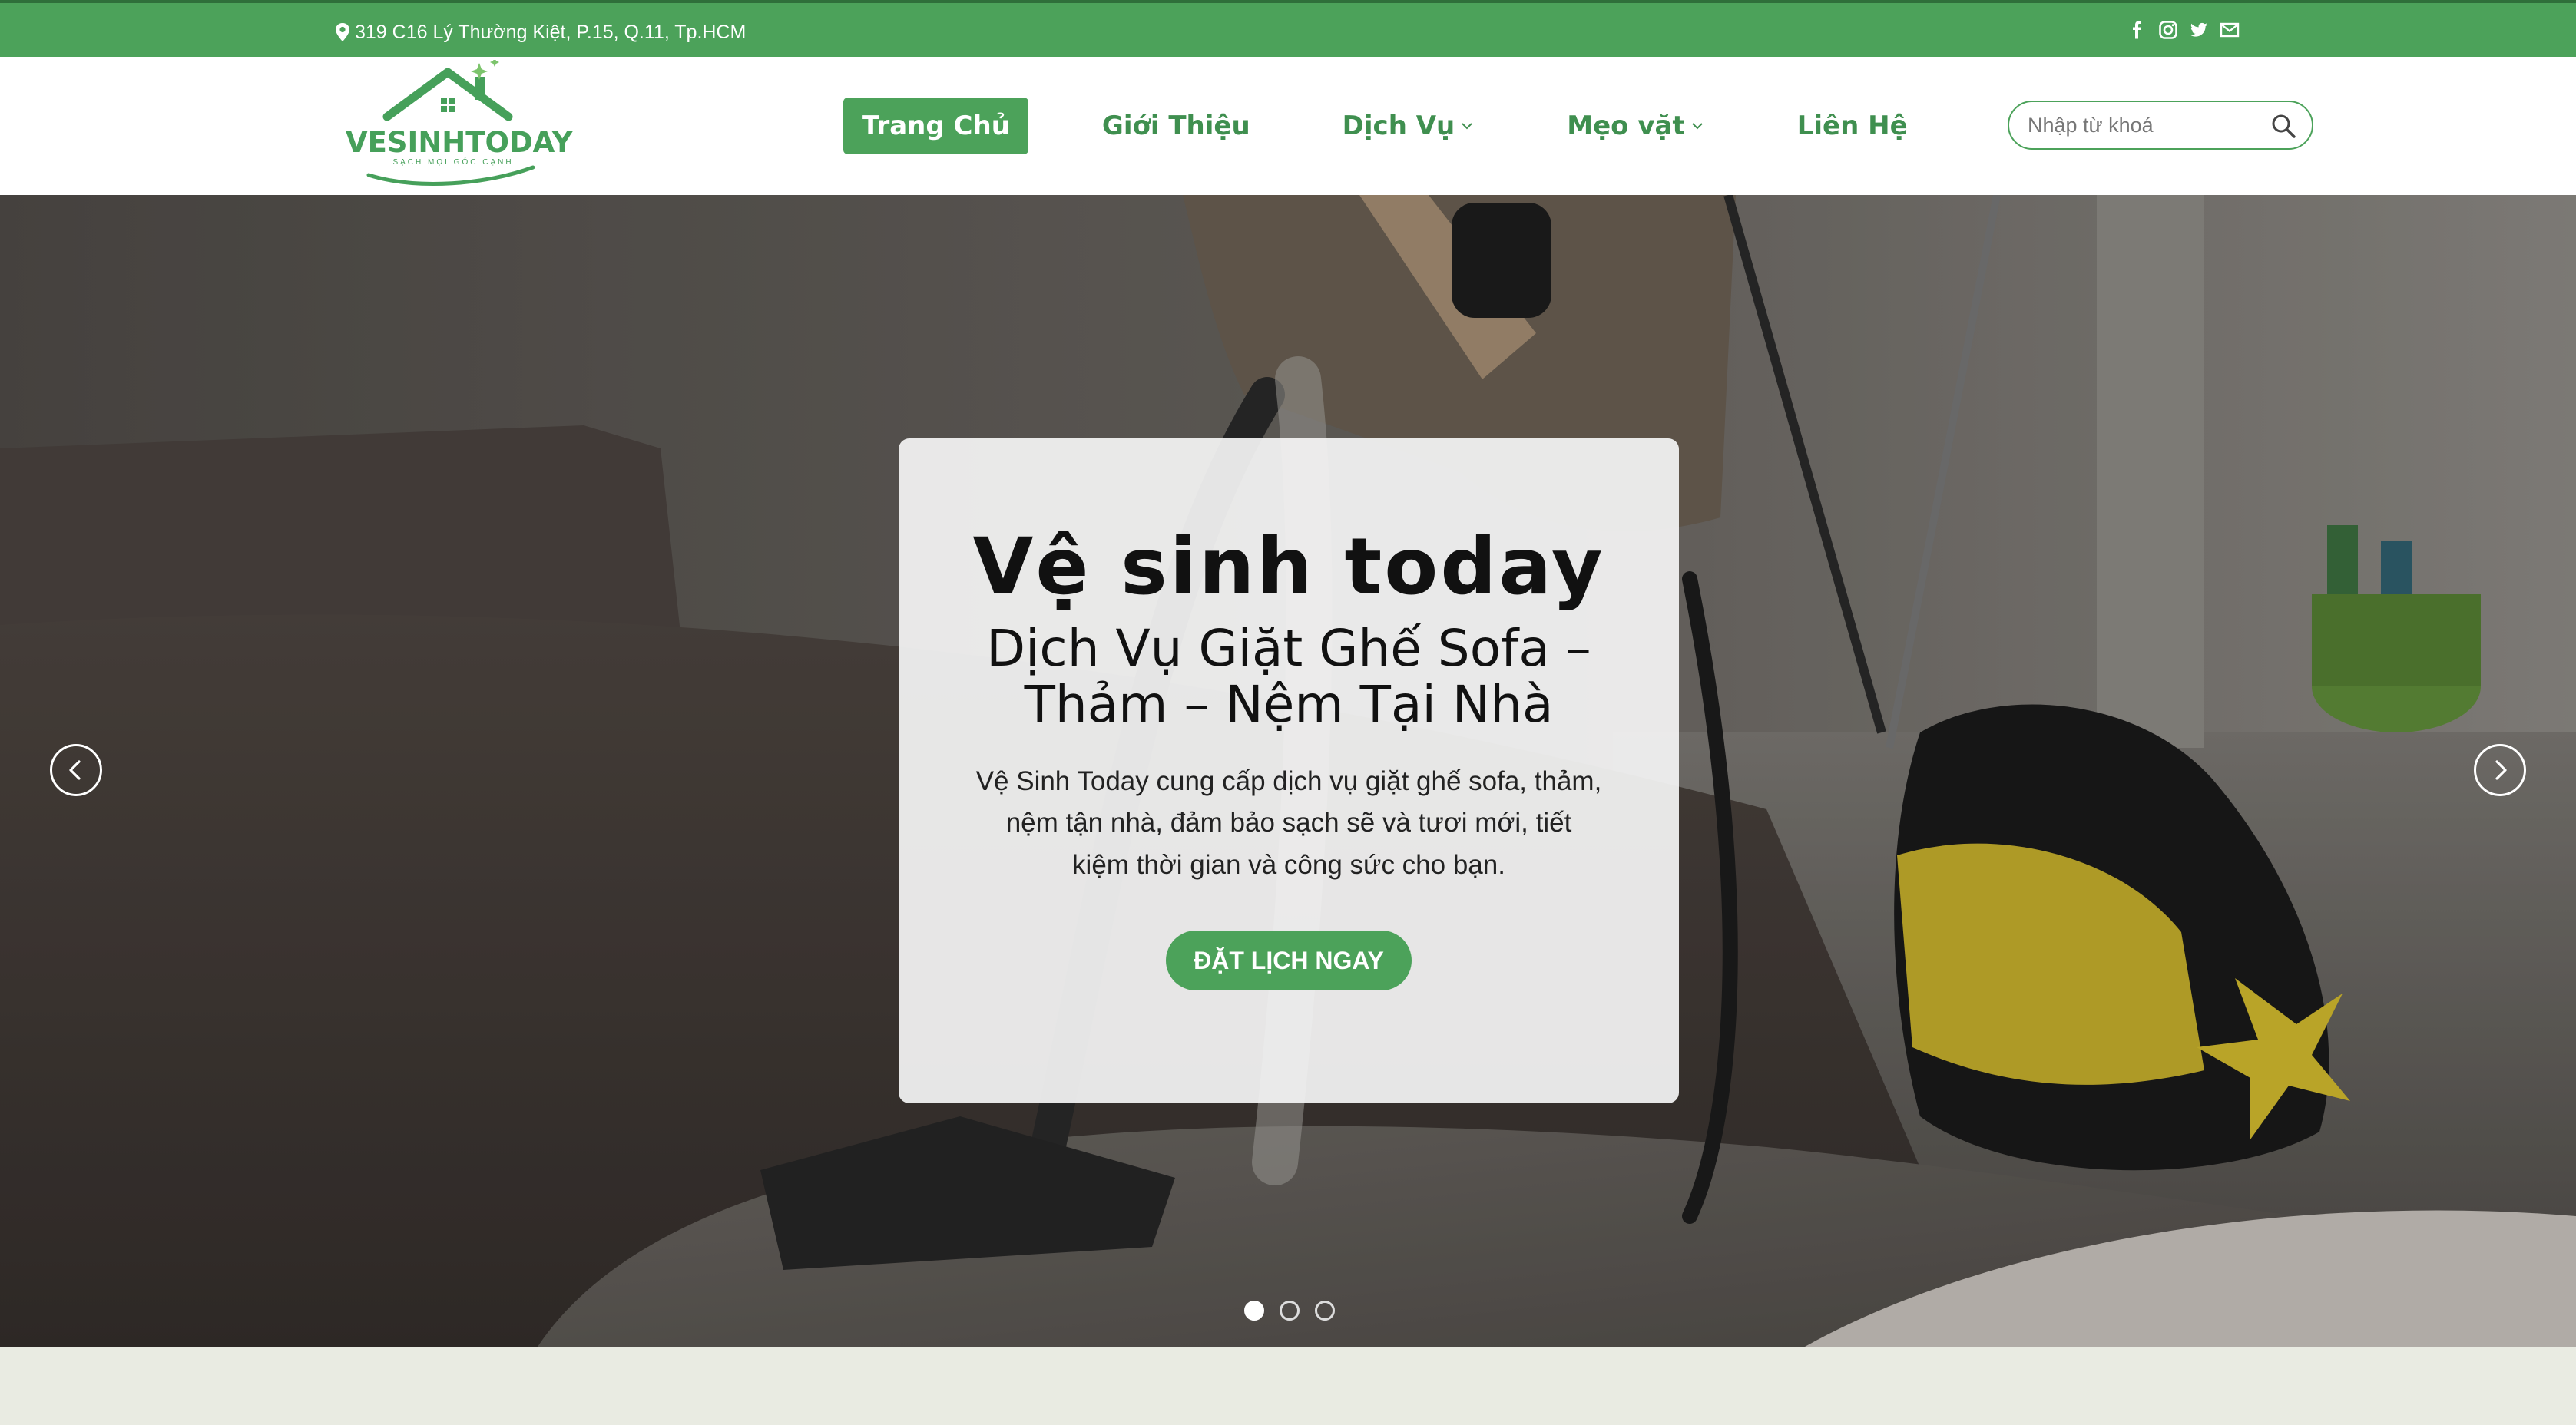  What do you see at coordinates (1289, 961) in the screenshot?
I see `book-now-button: ĐẶT LỊCH NGAY` at bounding box center [1289, 961].